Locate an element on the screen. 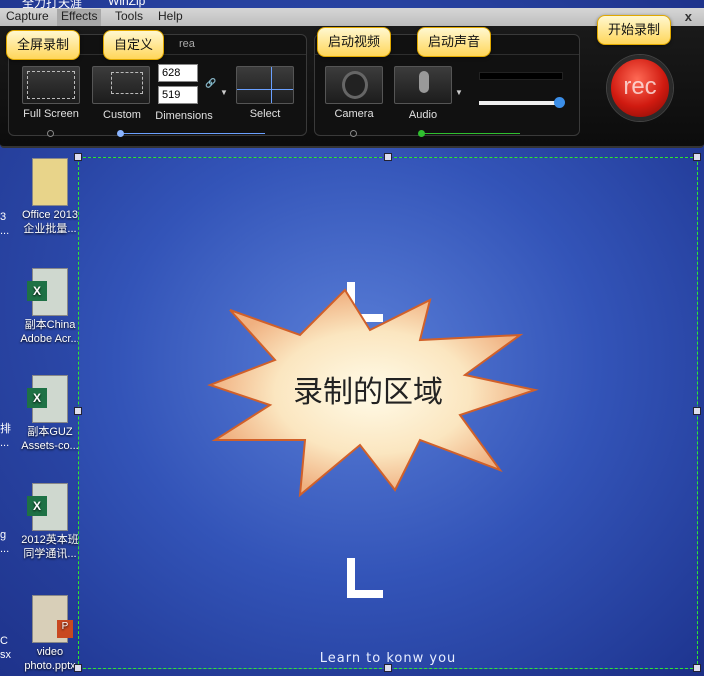 This screenshot has width=704, height=676. starburst-annotation: 录制的区域 is located at coordinates (373, 393).